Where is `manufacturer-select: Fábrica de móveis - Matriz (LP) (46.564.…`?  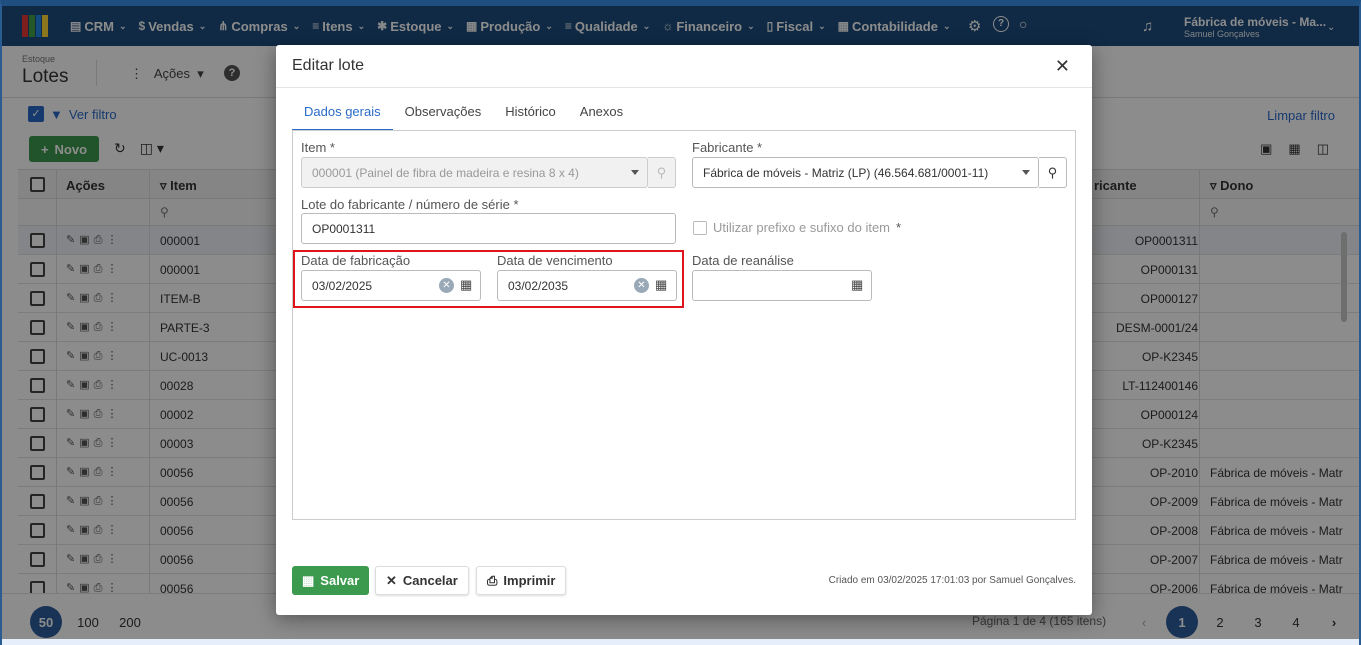
manufacturer-select: Fábrica de móveis - Matriz (LP) (46.564.… is located at coordinates (865, 172).